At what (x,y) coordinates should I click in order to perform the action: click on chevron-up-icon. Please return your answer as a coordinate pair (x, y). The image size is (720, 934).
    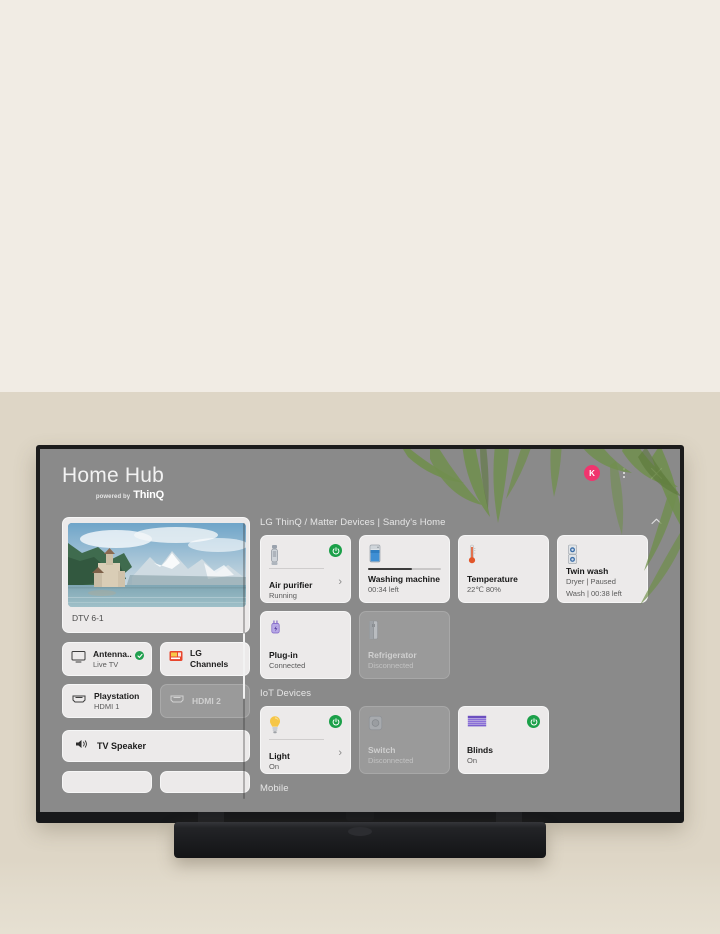
    Looking at the image, I should click on (656, 522).